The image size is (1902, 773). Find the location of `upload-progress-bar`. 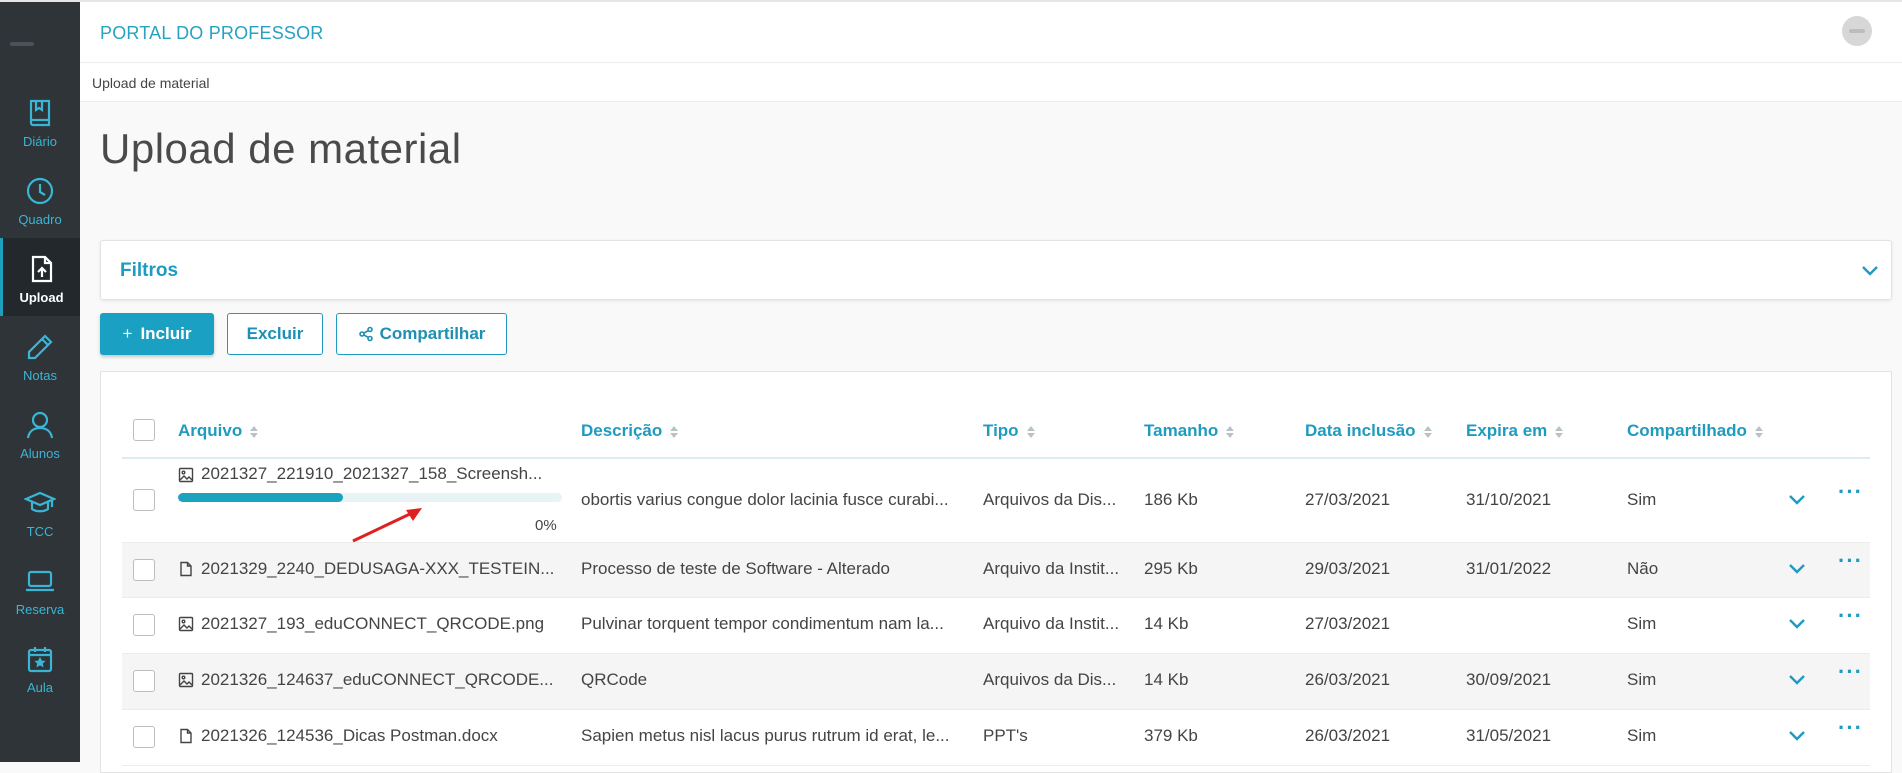

upload-progress-bar is located at coordinates (370, 497).